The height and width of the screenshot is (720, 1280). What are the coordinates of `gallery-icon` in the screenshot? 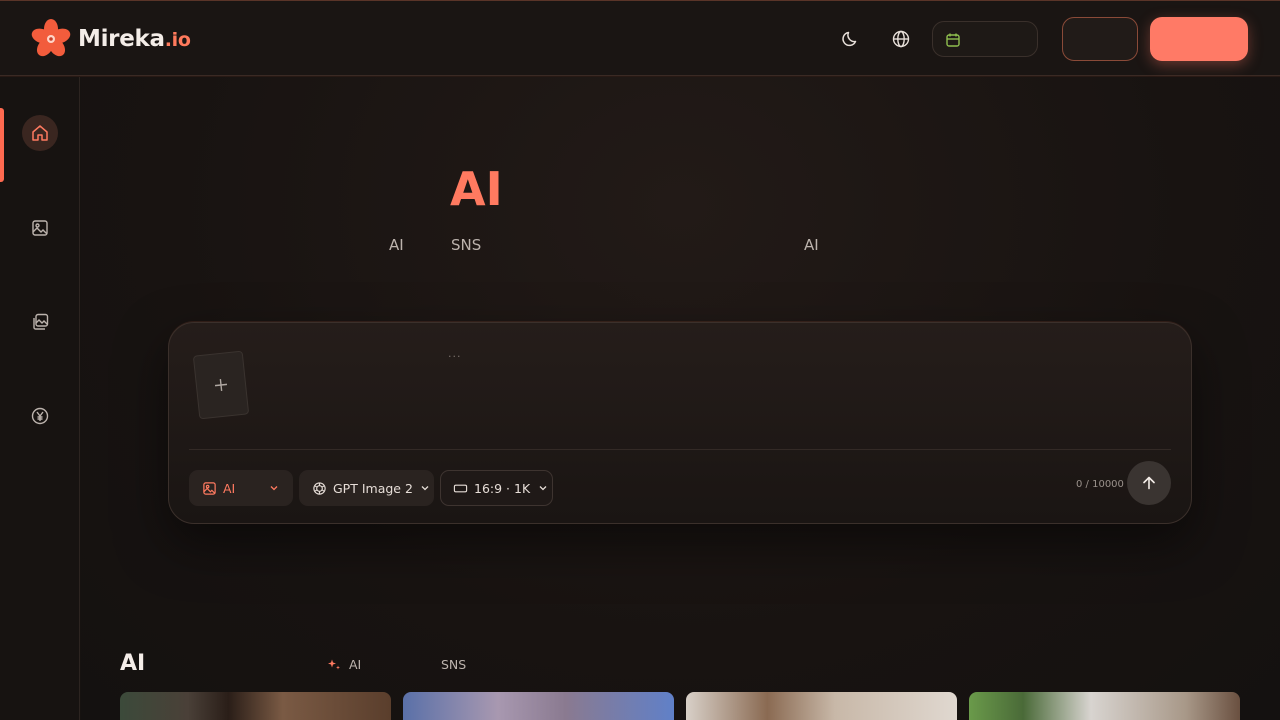 It's located at (41, 321).